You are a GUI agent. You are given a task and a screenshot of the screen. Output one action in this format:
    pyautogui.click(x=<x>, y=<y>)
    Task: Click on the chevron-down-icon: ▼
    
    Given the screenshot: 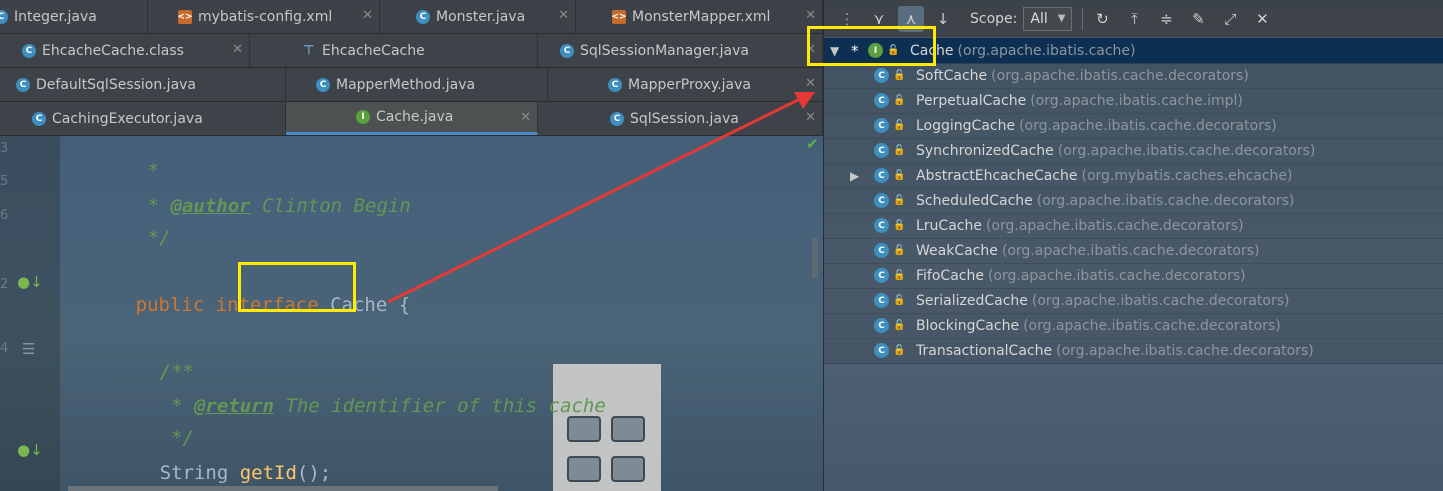 What is the action you would take?
    pyautogui.click(x=1061, y=18)
    